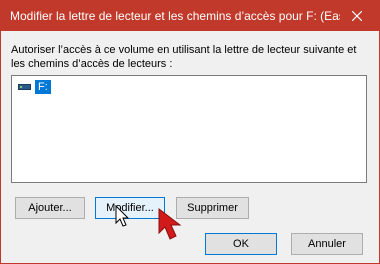 The width and height of the screenshot is (380, 264). Describe the element at coordinates (327, 244) in the screenshot. I see `cancel-button: Annuler` at that location.